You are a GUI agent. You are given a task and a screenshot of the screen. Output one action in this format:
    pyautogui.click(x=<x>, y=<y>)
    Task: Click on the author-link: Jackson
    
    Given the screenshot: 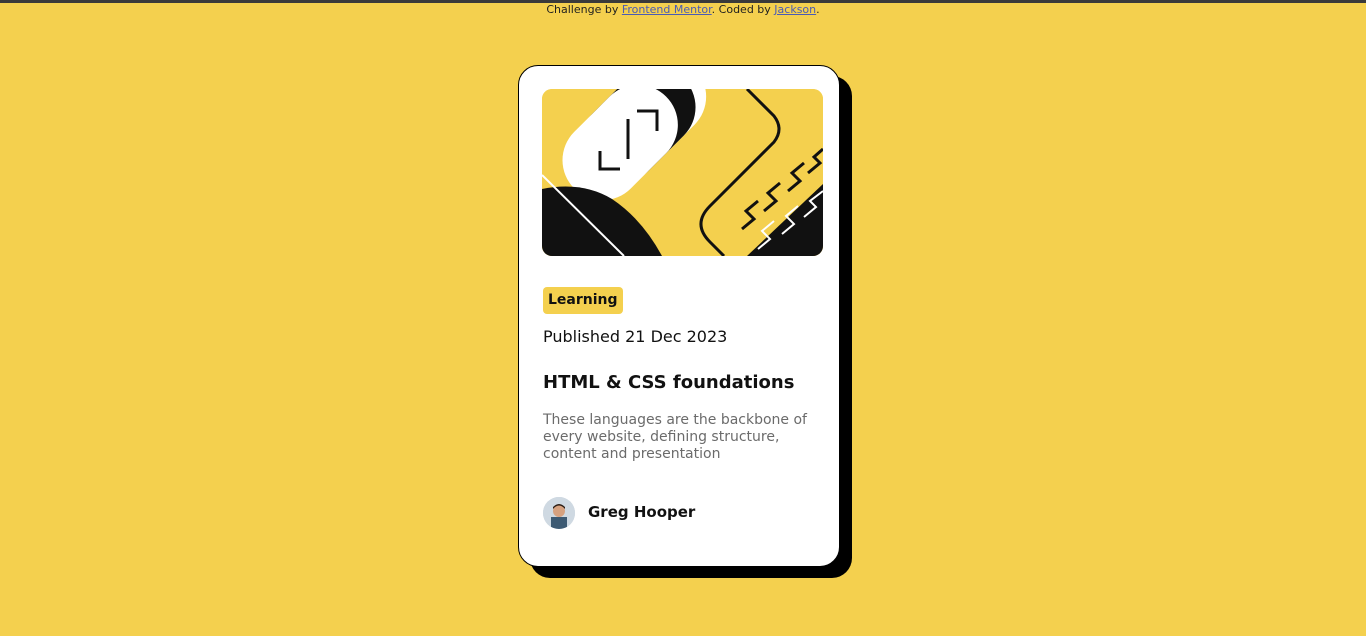 What is the action you would take?
    pyautogui.click(x=795, y=9)
    